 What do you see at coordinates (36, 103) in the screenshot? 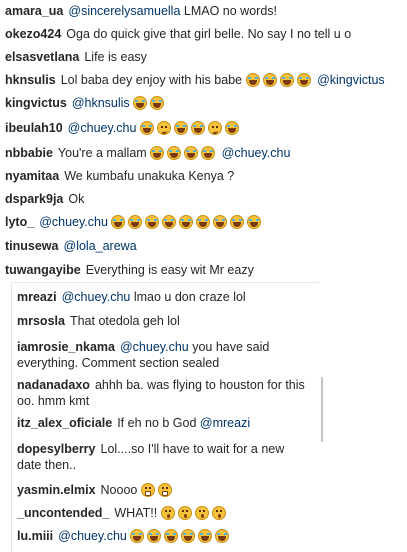
I see `comment-username: kingvictus` at bounding box center [36, 103].